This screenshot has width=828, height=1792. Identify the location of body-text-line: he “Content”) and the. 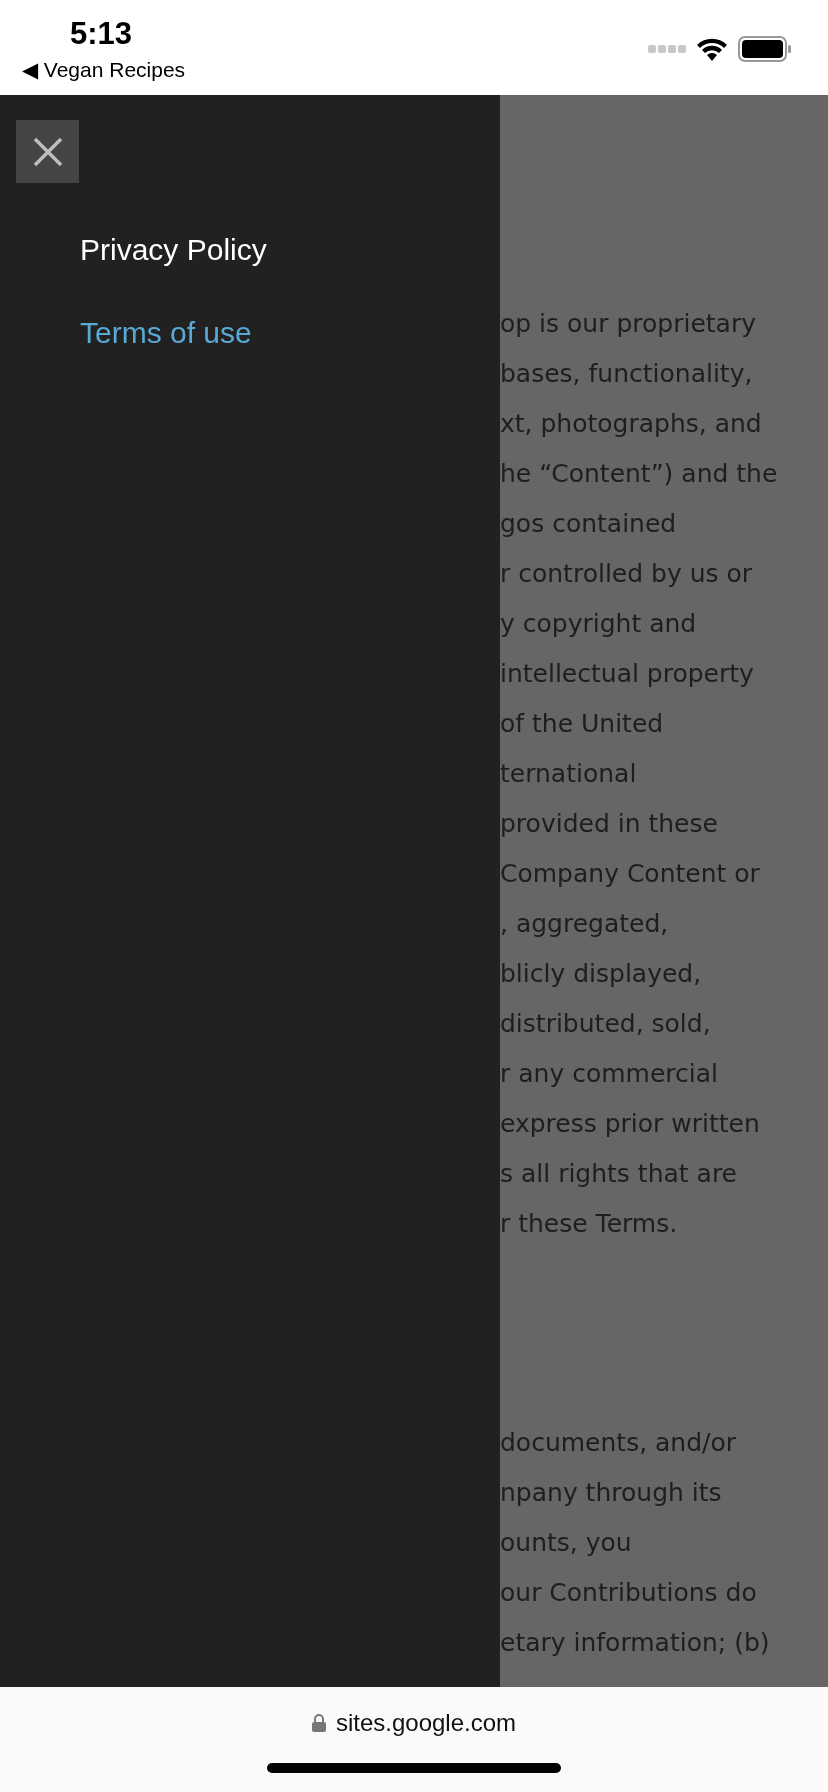
(639, 474).